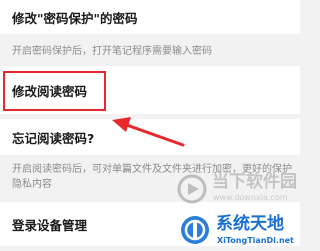 This screenshot has height=251, width=320. I want to click on reading-password-description: 开启阅读密码后，可对单篇文件及文件夹进行加密，更好的保护隐私内容, so click(152, 177).